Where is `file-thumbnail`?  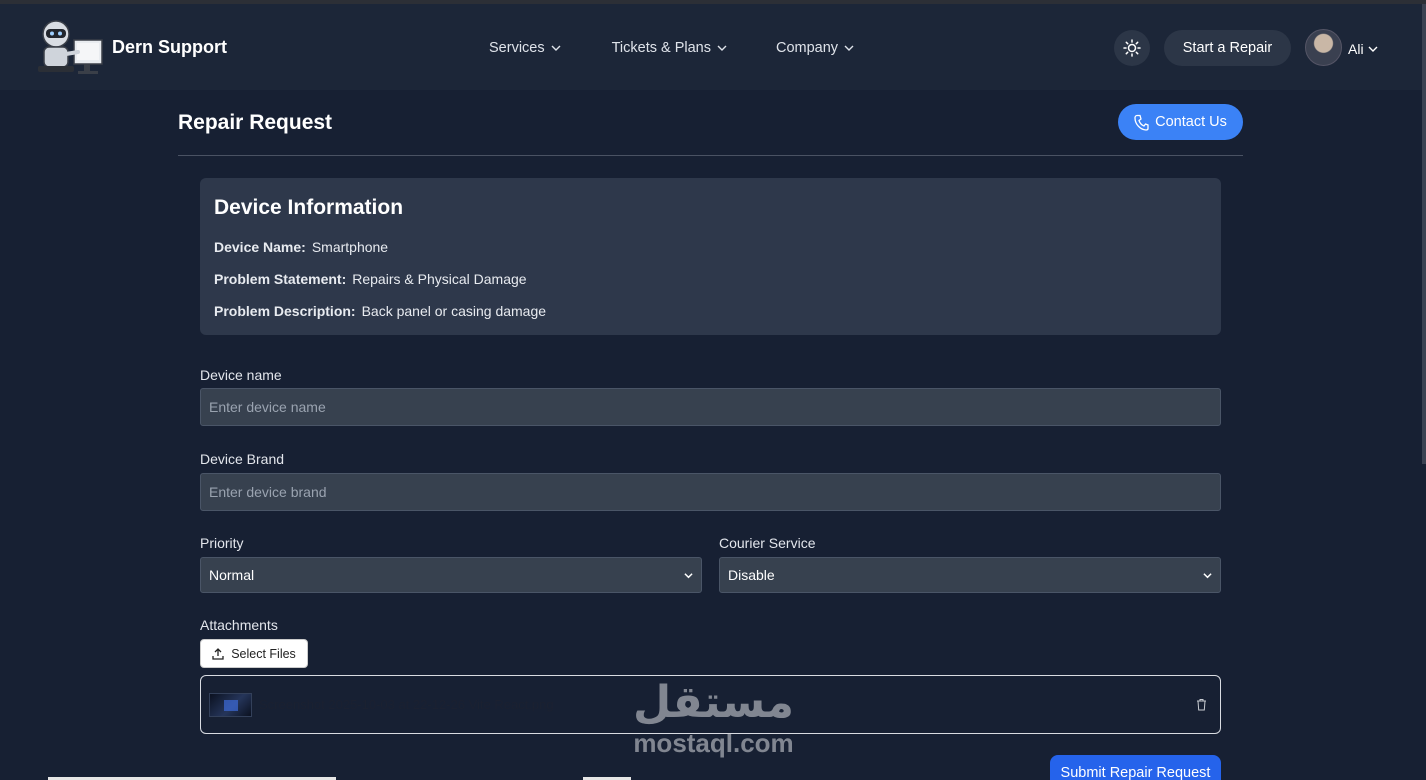 file-thumbnail is located at coordinates (230, 705).